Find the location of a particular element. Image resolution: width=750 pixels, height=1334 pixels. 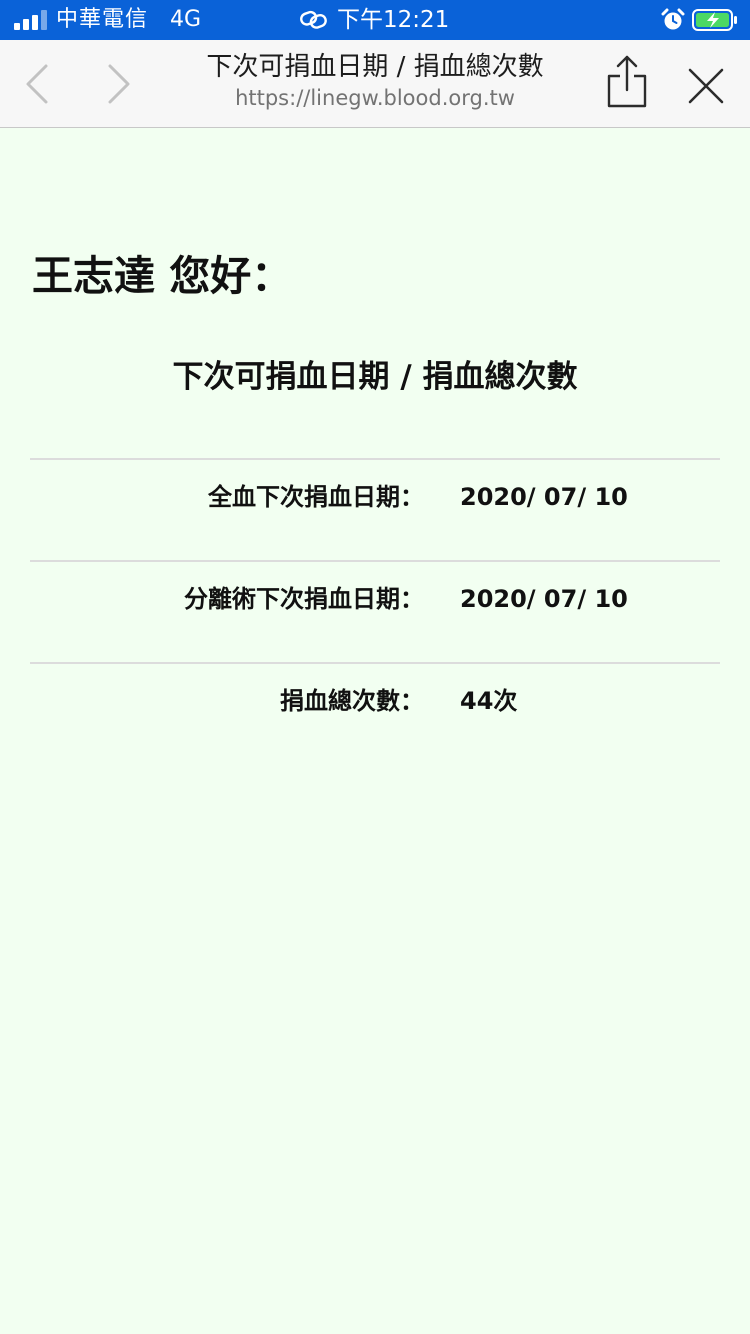

page-title: 下次可捐血日期 / 捐血總次數 is located at coordinates (375, 67).